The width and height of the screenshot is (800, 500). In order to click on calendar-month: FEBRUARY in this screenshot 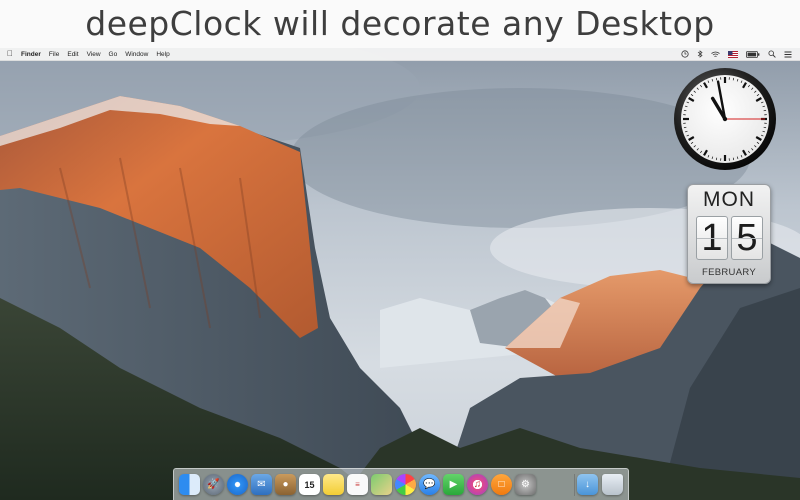, I will do `click(729, 272)`.